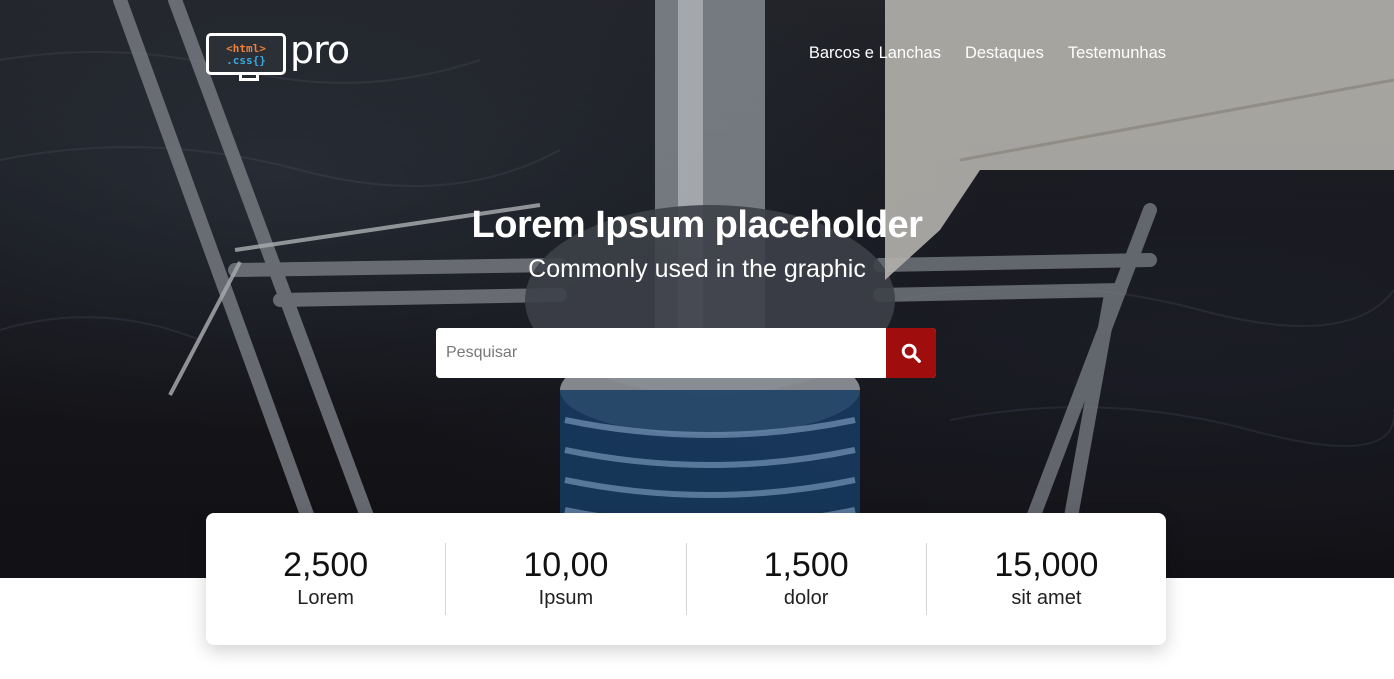 Image resolution: width=1394 pixels, height=679 pixels. Describe the element at coordinates (806, 564) in the screenshot. I see `stat-value: 1,500` at that location.